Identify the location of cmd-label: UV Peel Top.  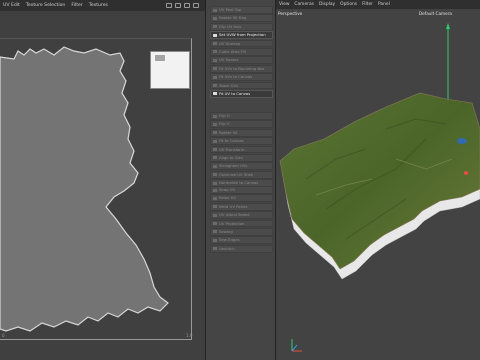
(230, 9).